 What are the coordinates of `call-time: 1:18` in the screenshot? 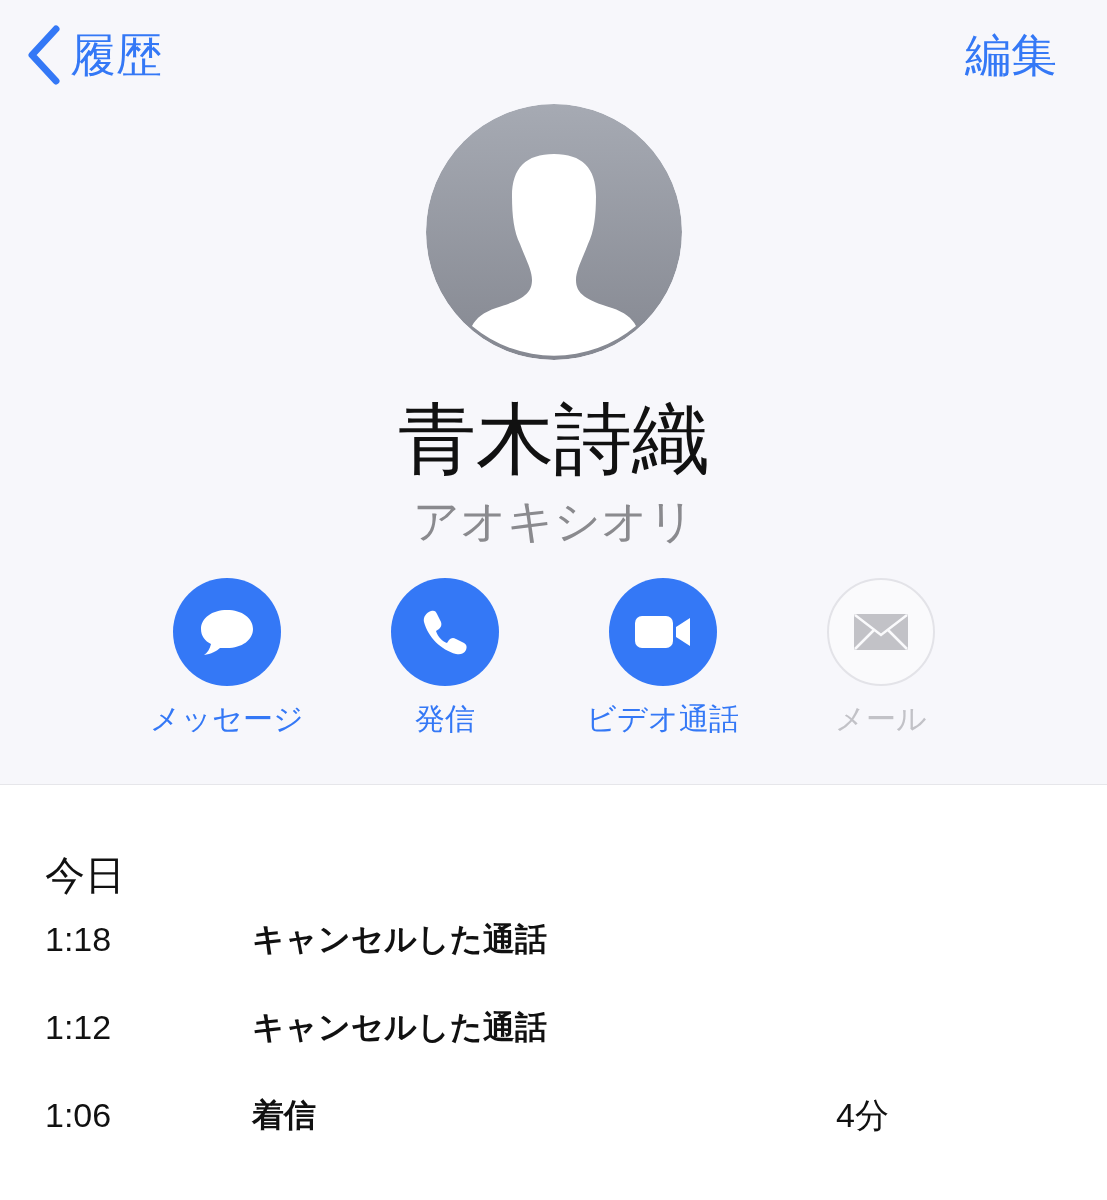 It's located at (78, 938).